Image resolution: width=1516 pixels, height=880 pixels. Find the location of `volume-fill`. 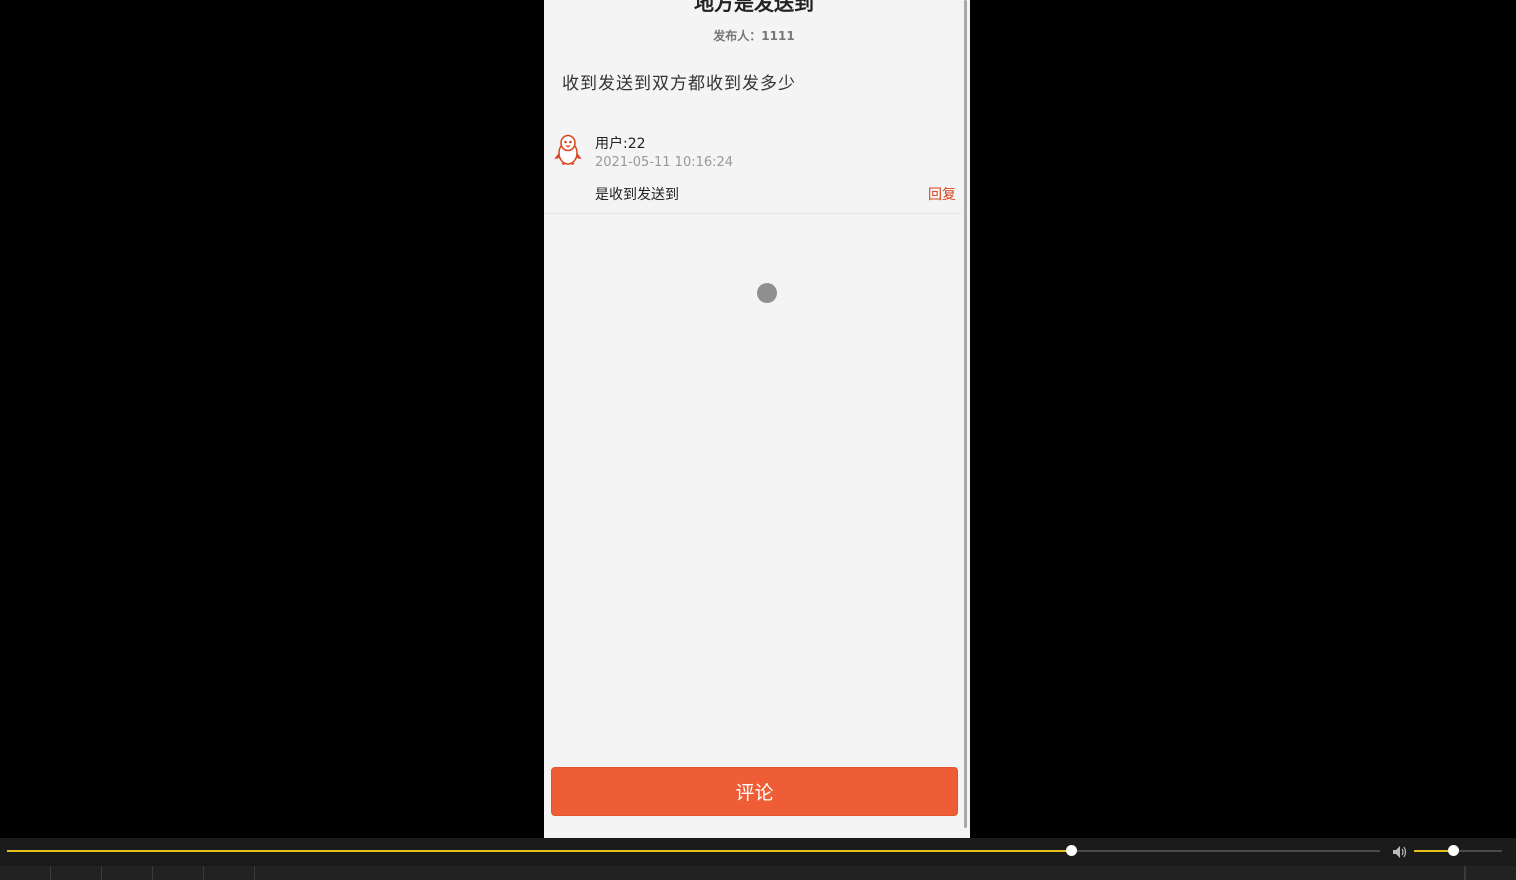

volume-fill is located at coordinates (1433, 851).